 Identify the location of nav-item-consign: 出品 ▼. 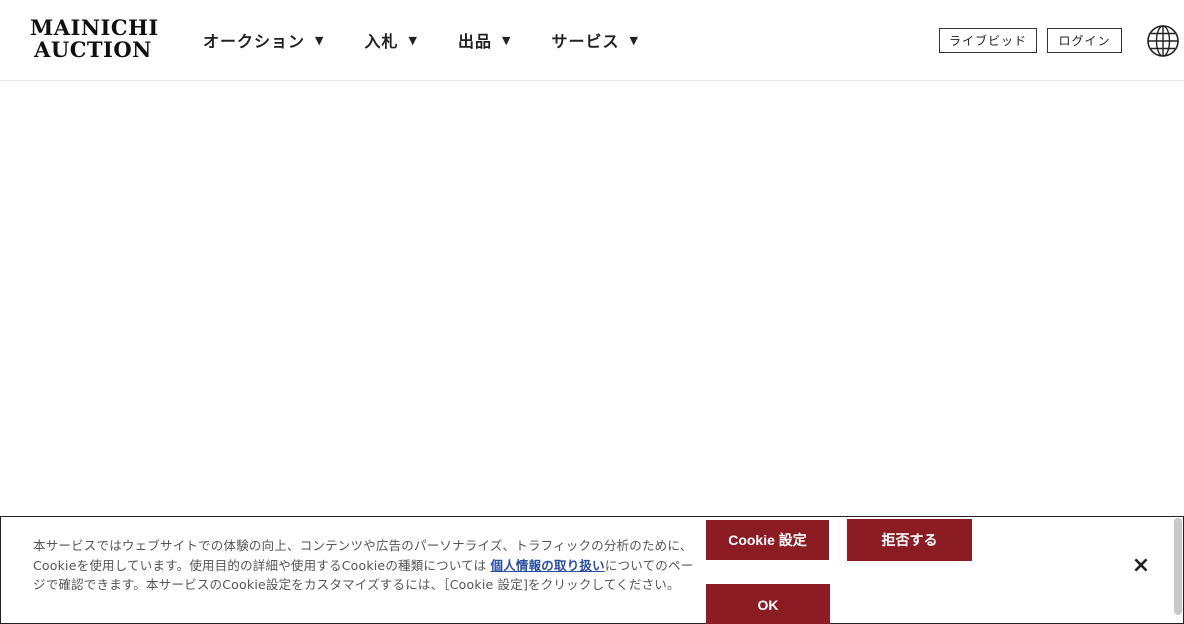
(484, 40).